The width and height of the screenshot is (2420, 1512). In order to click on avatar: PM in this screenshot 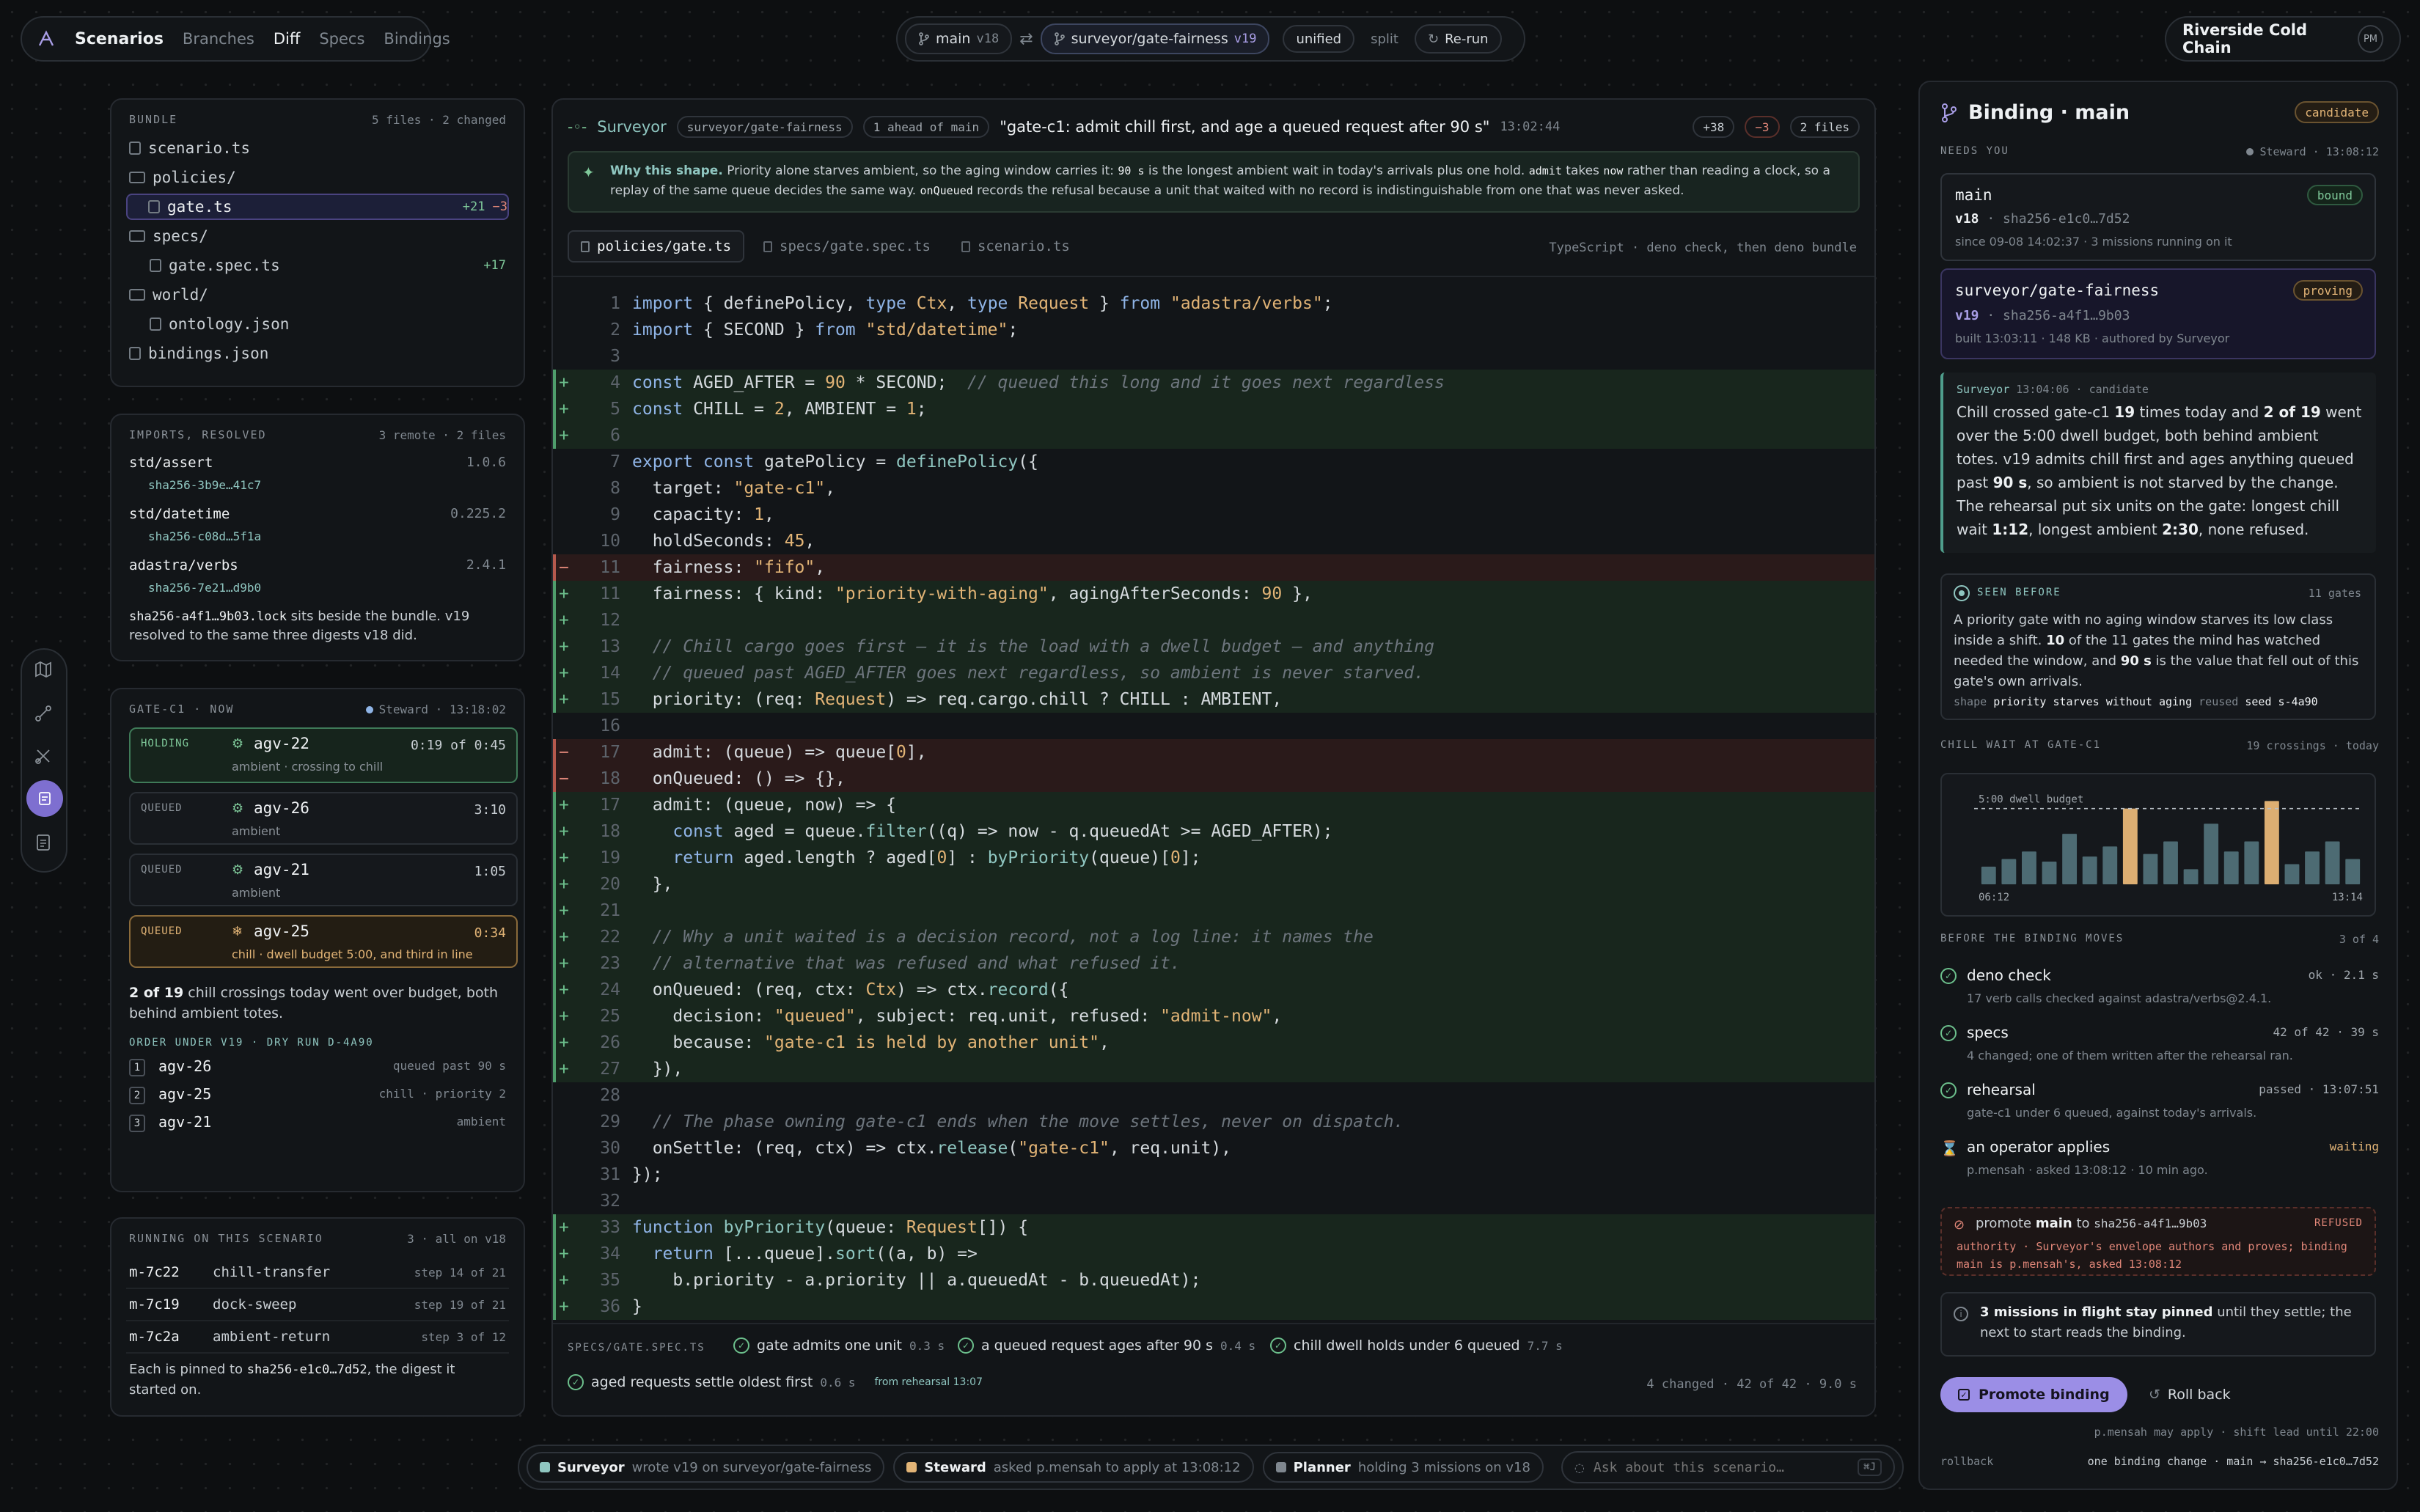, I will do `click(2370, 39)`.